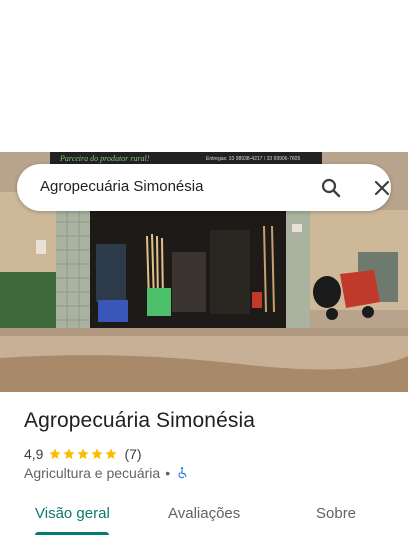 This screenshot has height=544, width=408. Describe the element at coordinates (72, 533) in the screenshot. I see `active-tab-indicator` at that location.